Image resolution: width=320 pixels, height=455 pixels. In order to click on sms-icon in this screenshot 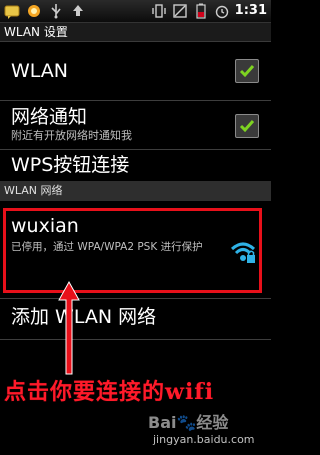, I will do `click(12, 11)`.